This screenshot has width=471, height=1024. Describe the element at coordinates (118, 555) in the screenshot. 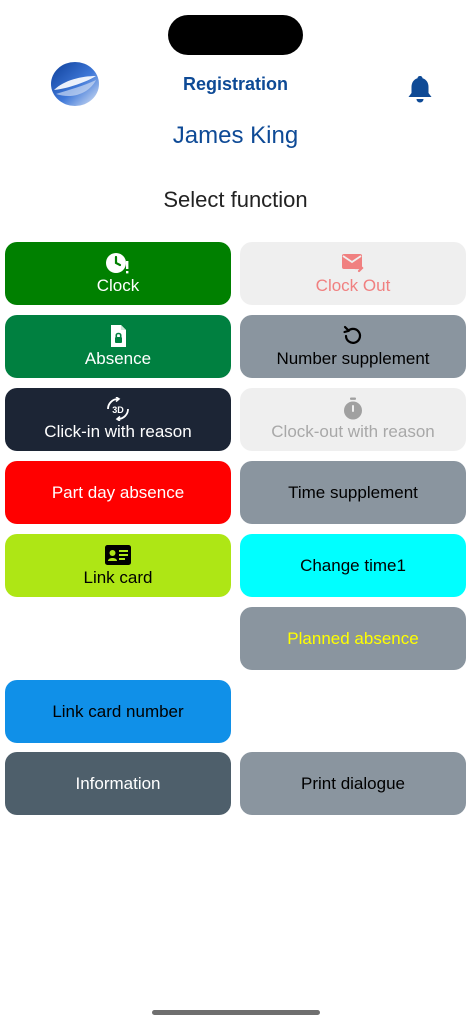

I see `id-card-icon` at that location.